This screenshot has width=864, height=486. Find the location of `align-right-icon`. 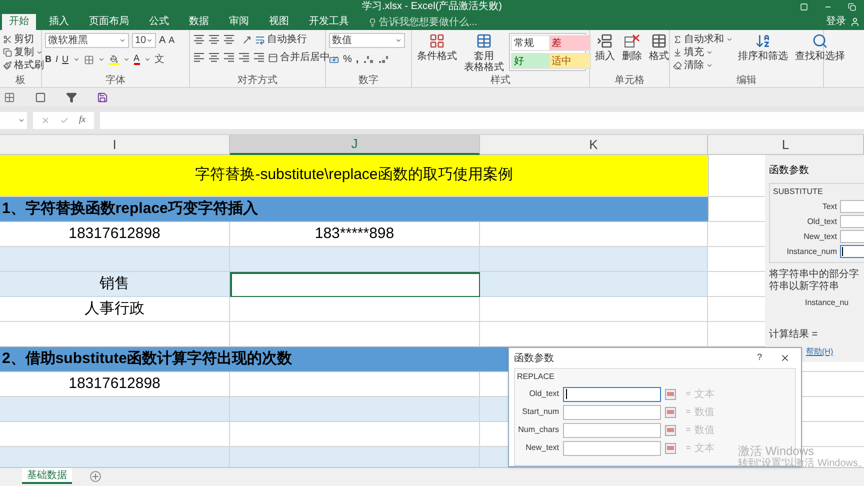

align-right-icon is located at coordinates (229, 57).